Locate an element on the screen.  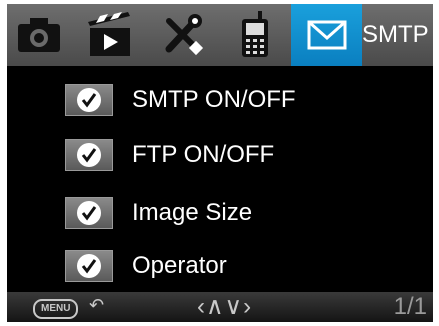
menu-item-label: FTP ON/OFF is located at coordinates (203, 154).